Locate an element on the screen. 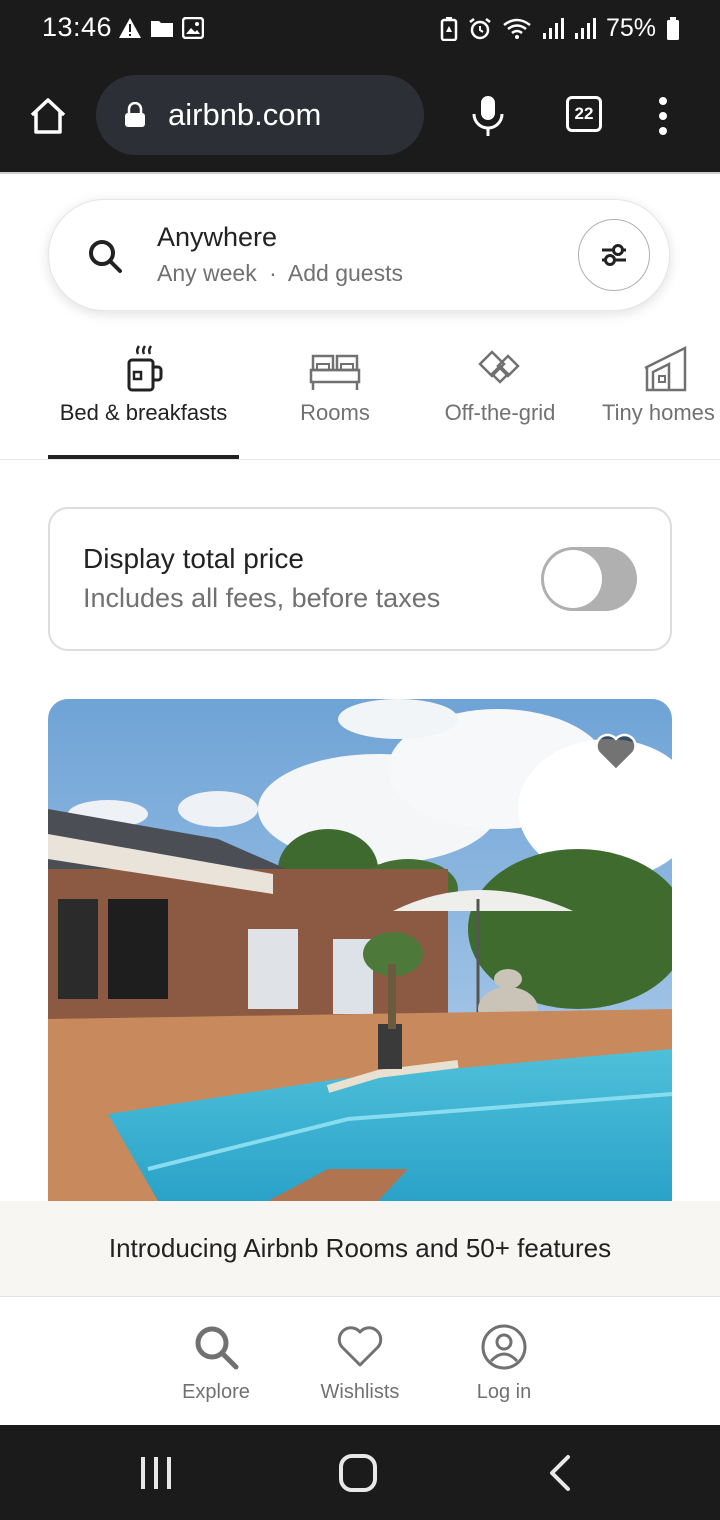 The image size is (720, 1520). category-bed-breakfasts: Bed & breakfasts is located at coordinates (143, 399).